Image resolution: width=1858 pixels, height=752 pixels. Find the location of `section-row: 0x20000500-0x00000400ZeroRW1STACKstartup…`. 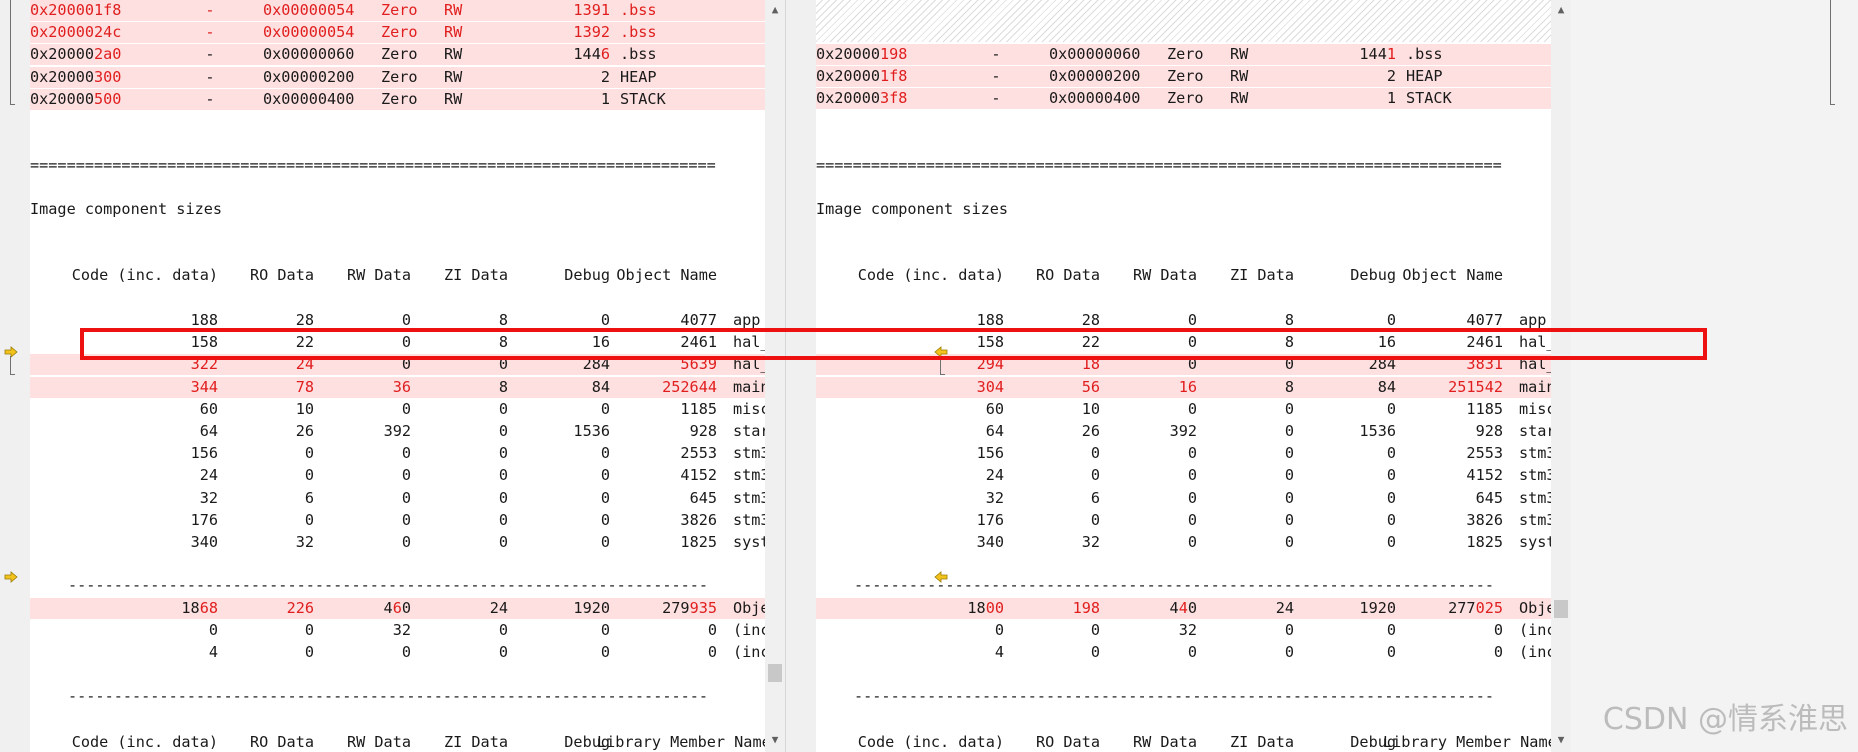

section-row: 0x20000500-0x00000400ZeroRW1STACKstartup… is located at coordinates (397, 99).